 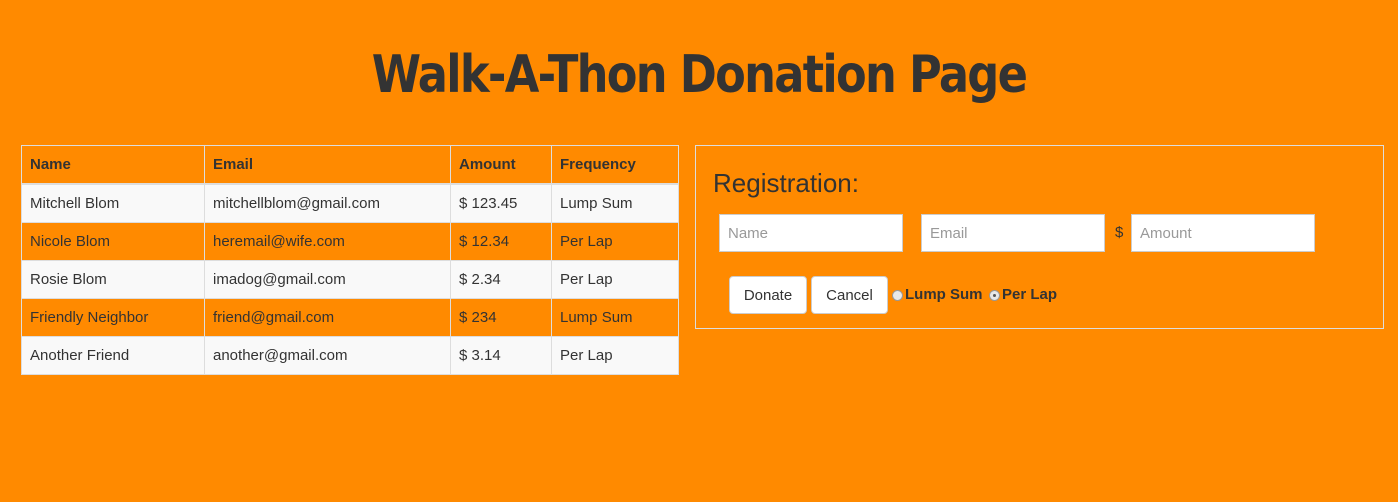 I want to click on cell-email: heremail@wife.com, so click(x=327, y=241).